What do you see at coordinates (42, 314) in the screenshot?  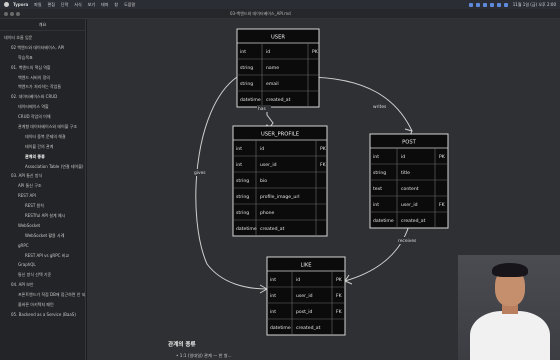 I see `outline-item: 05. Backend as a Service (BaaS)` at bounding box center [42, 314].